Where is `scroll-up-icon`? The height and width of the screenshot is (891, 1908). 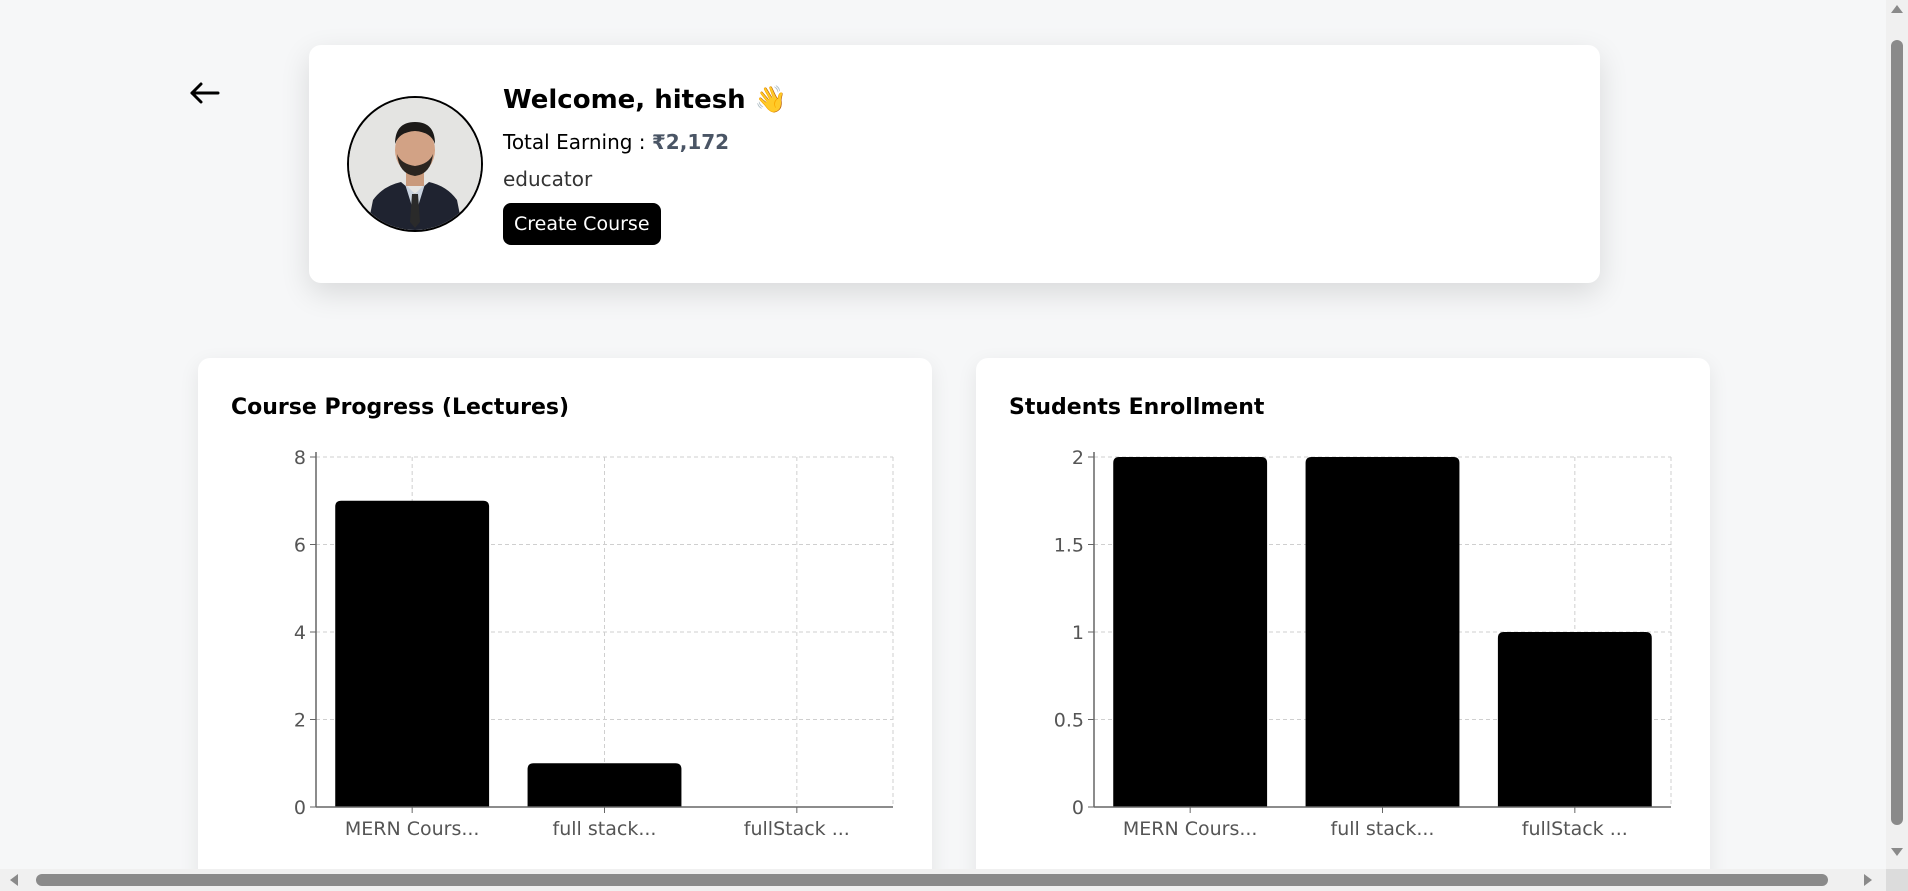 scroll-up-icon is located at coordinates (1897, 9).